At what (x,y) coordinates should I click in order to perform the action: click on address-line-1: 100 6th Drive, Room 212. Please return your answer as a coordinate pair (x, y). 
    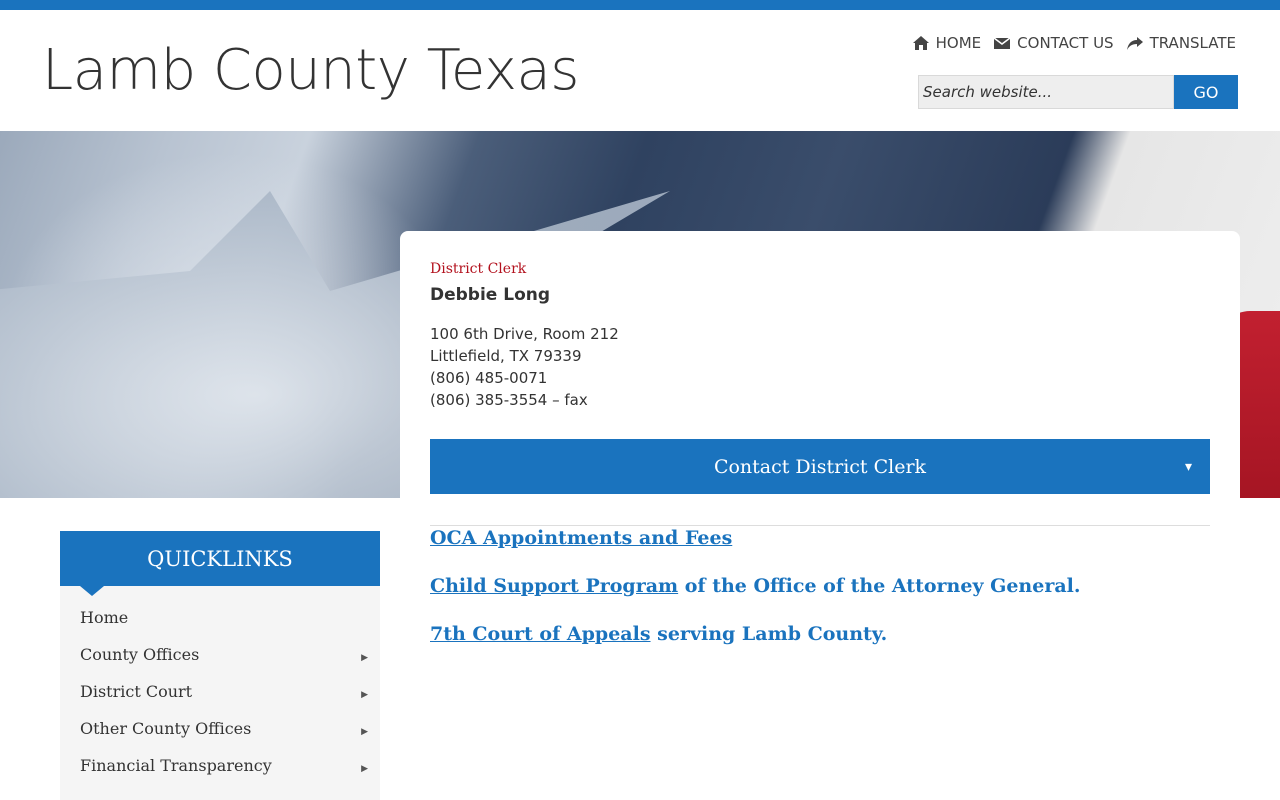
    Looking at the image, I should click on (524, 334).